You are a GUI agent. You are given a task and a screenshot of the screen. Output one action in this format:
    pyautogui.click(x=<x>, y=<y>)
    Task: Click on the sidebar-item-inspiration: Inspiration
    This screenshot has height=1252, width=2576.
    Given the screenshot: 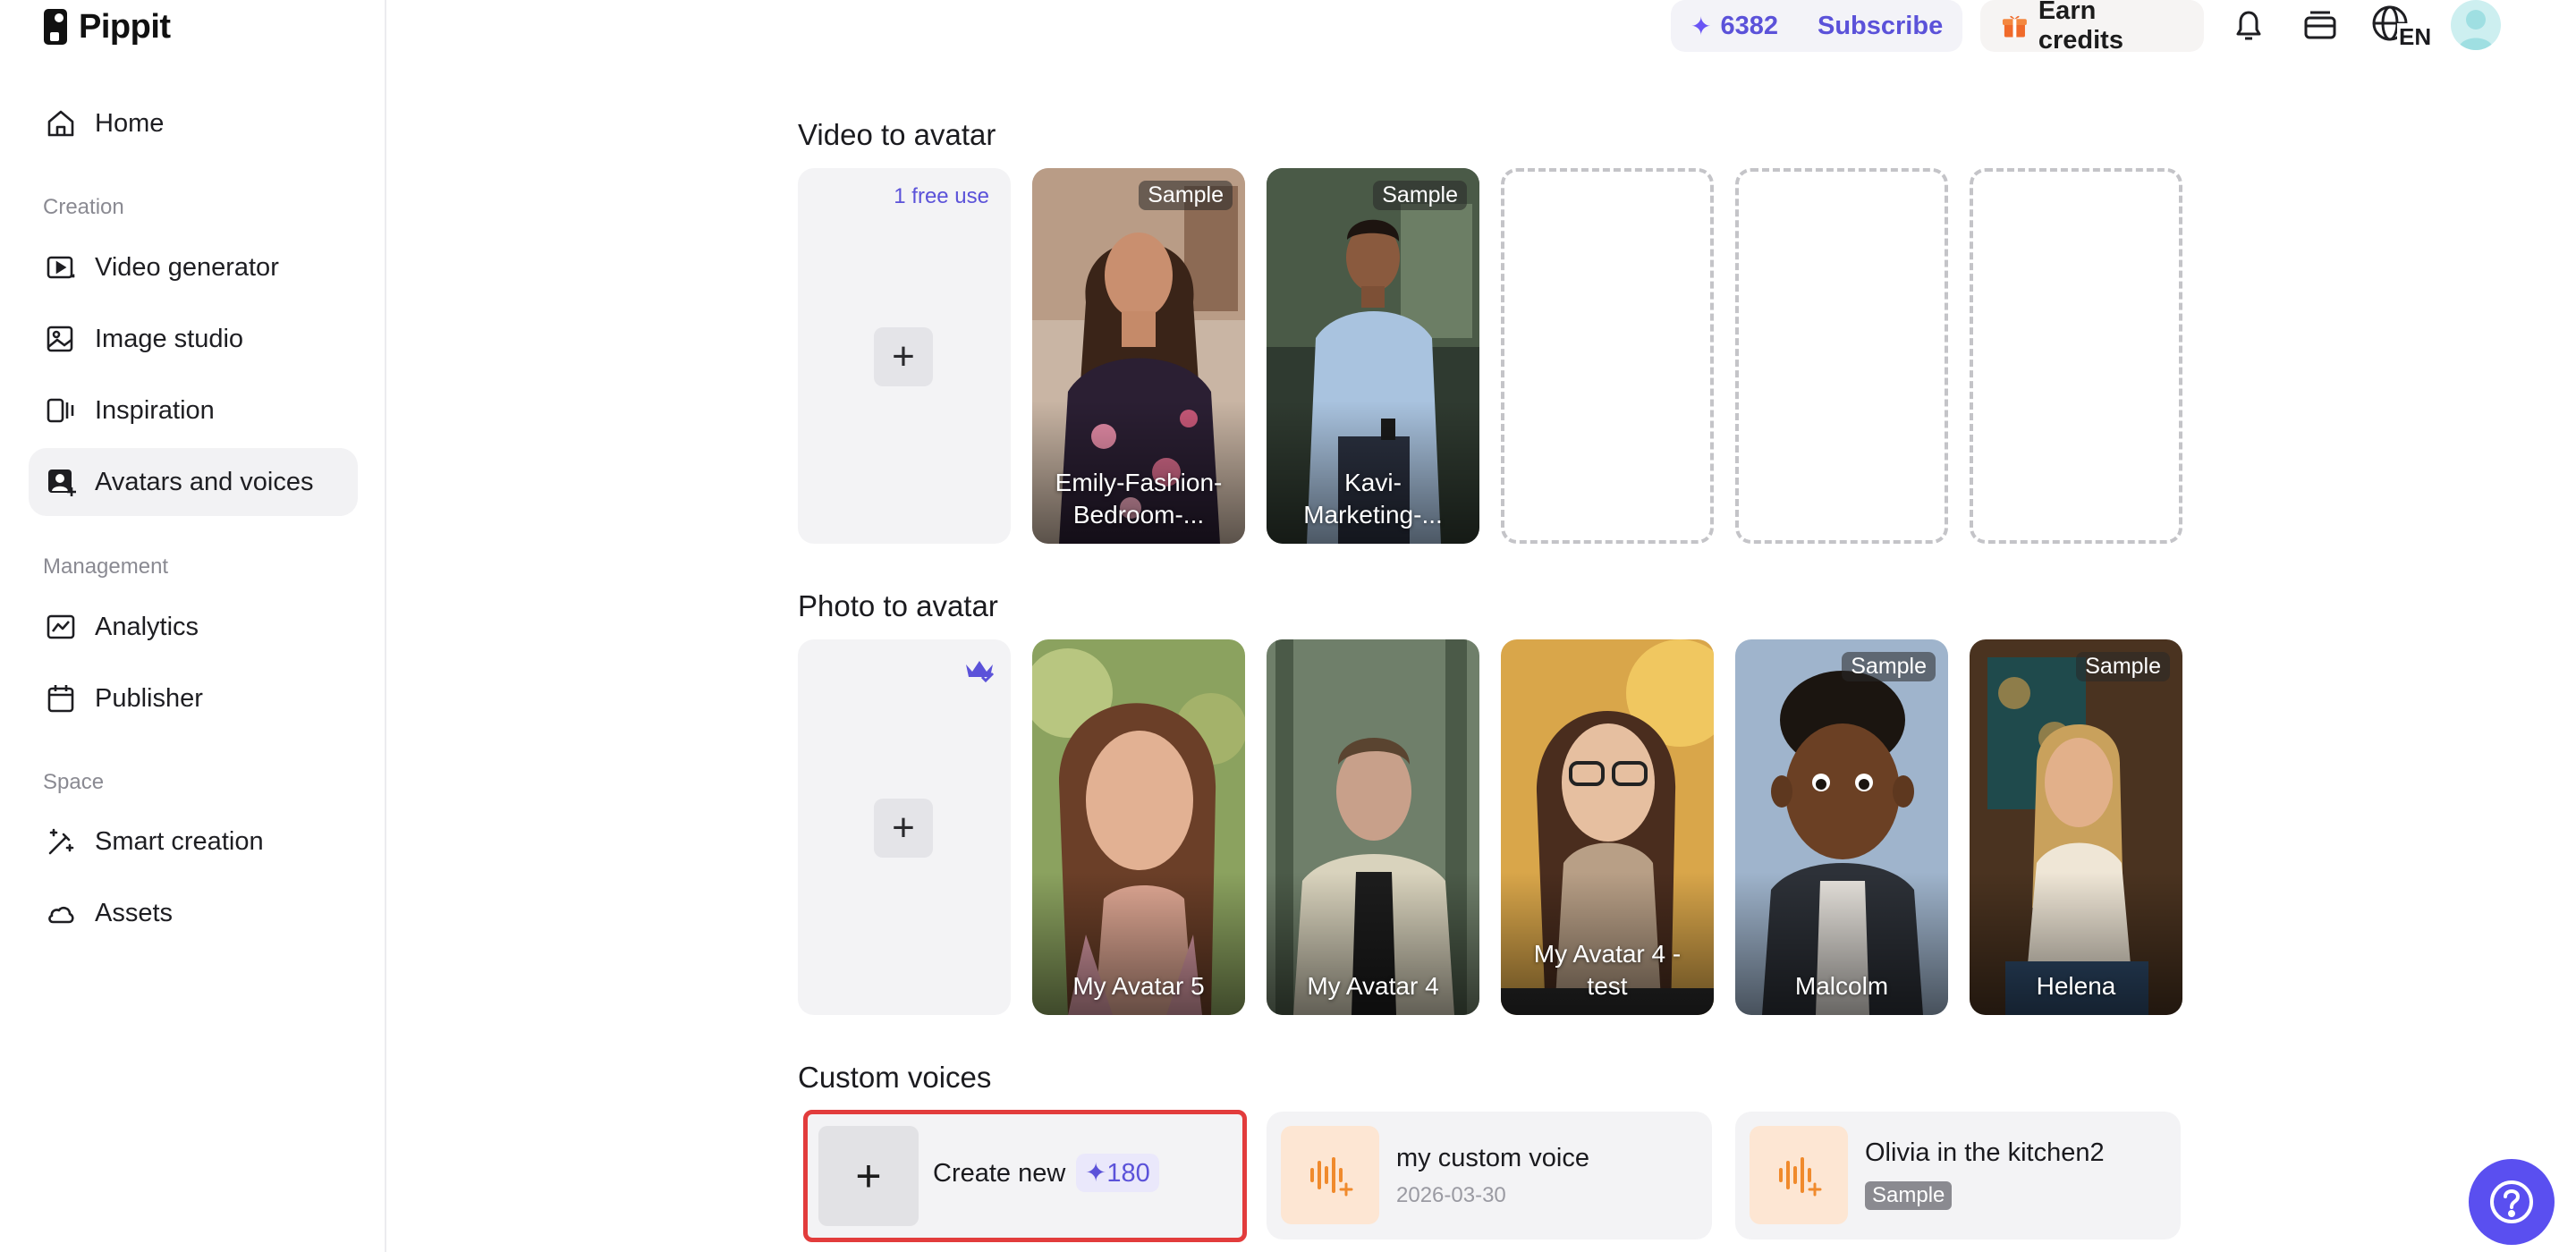 What is the action you would take?
    pyautogui.click(x=193, y=410)
    